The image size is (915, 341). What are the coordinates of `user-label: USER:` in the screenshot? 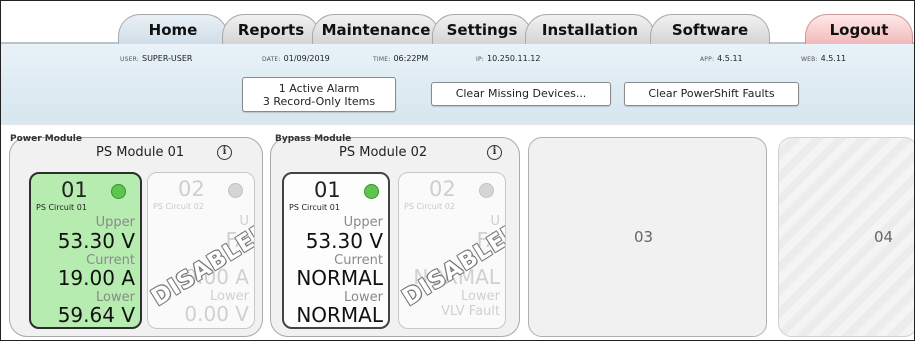 It's located at (129, 59).